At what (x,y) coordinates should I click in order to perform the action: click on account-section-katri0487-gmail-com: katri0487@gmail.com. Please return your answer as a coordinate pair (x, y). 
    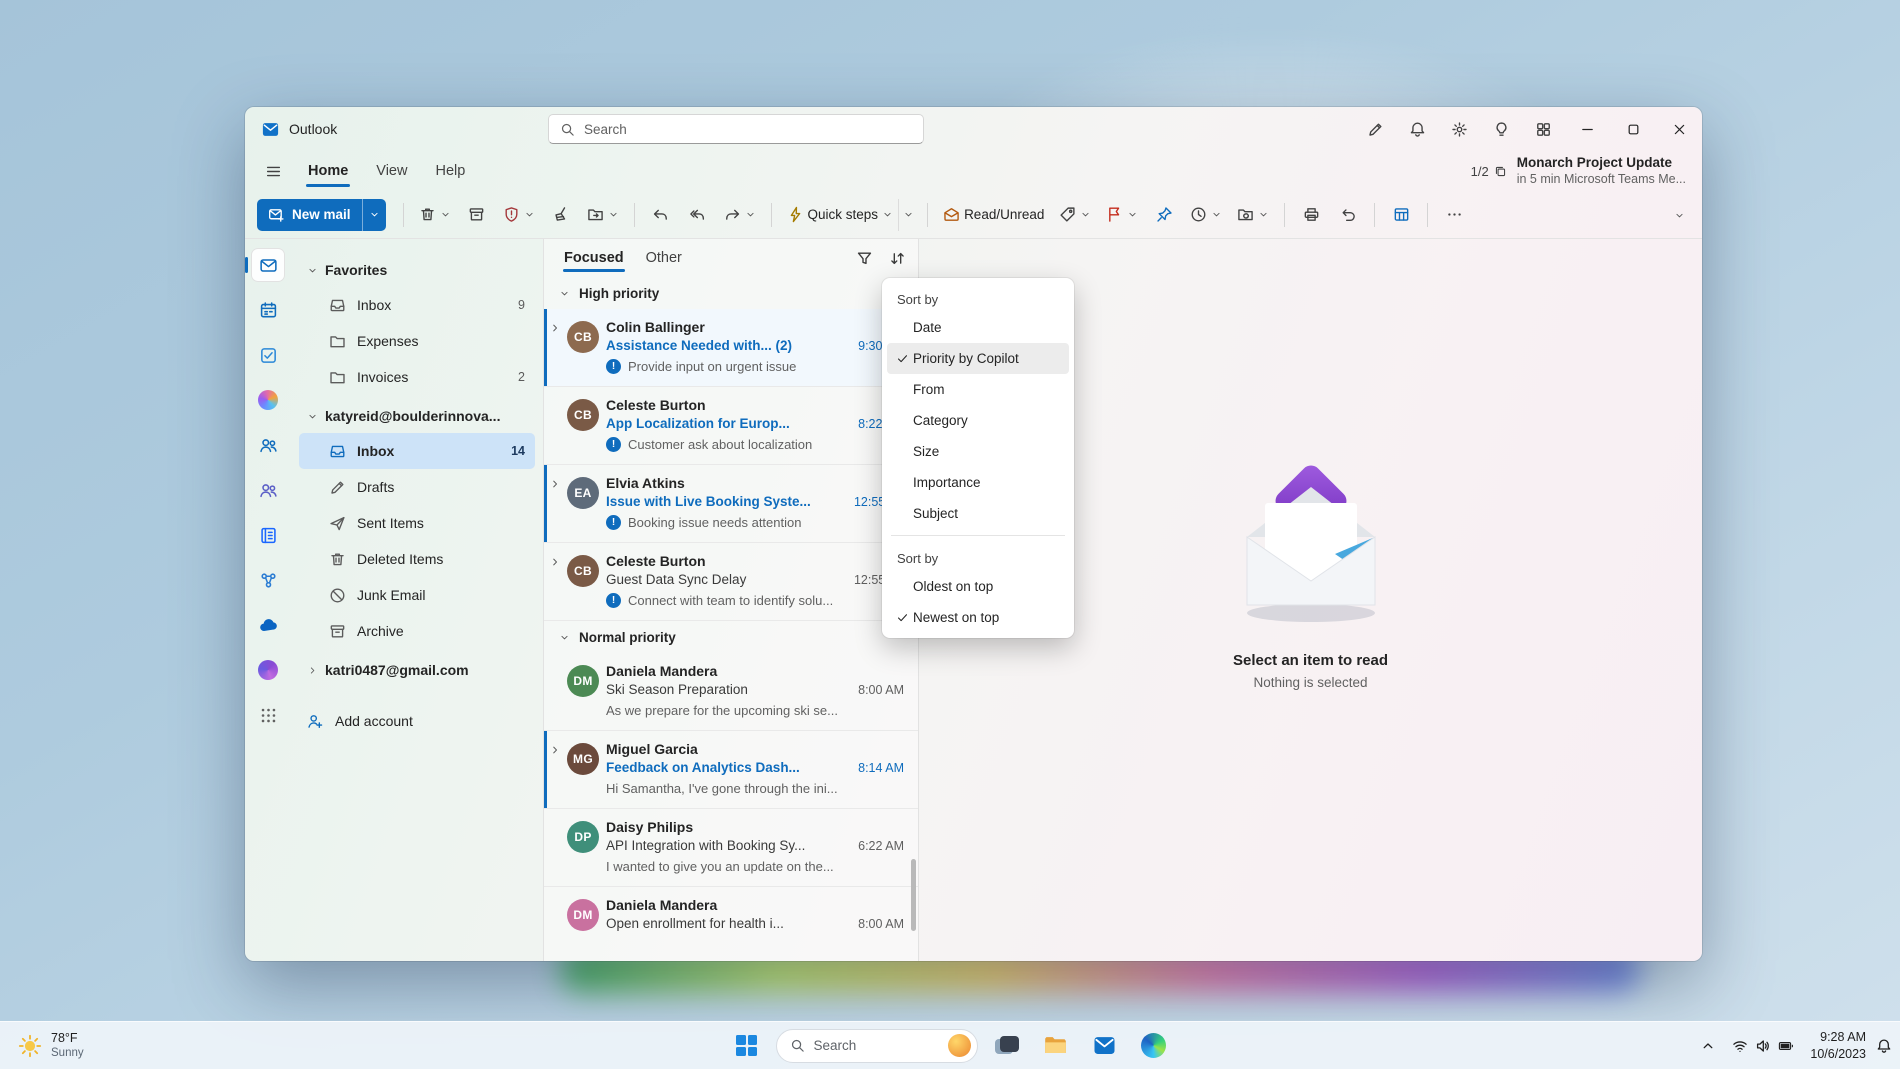
    Looking at the image, I should click on (417, 670).